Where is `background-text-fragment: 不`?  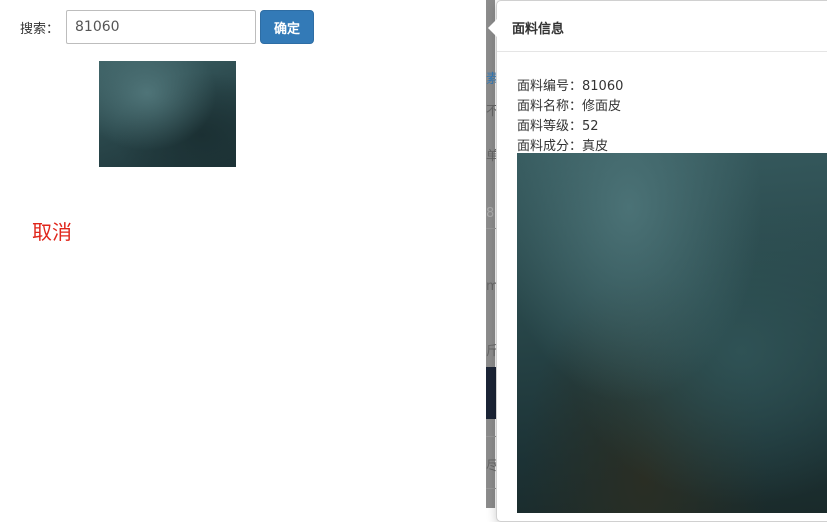
background-text-fragment: 不 is located at coordinates (491, 111).